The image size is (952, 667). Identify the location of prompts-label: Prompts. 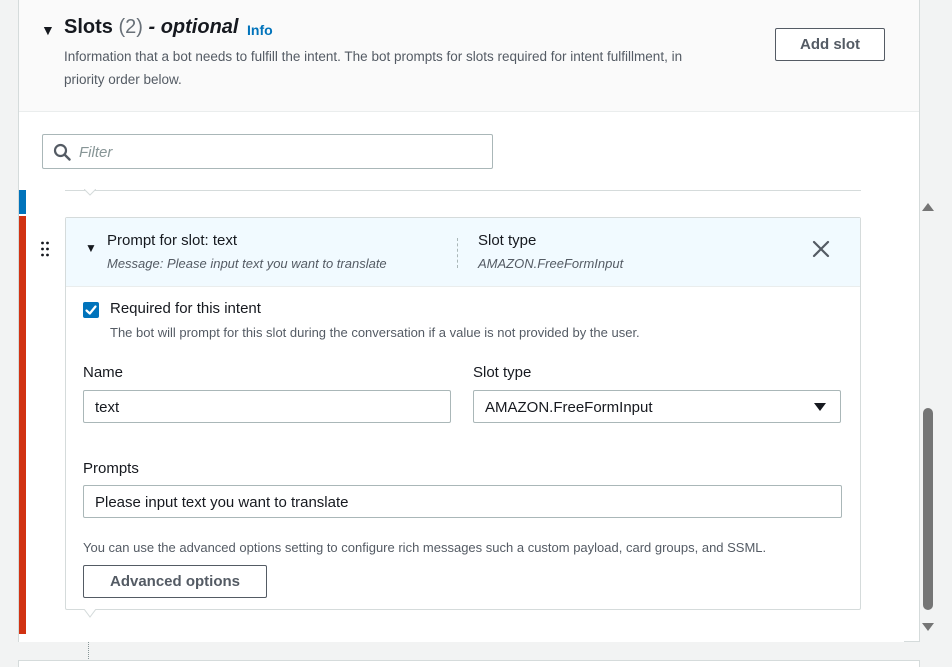
(111, 468).